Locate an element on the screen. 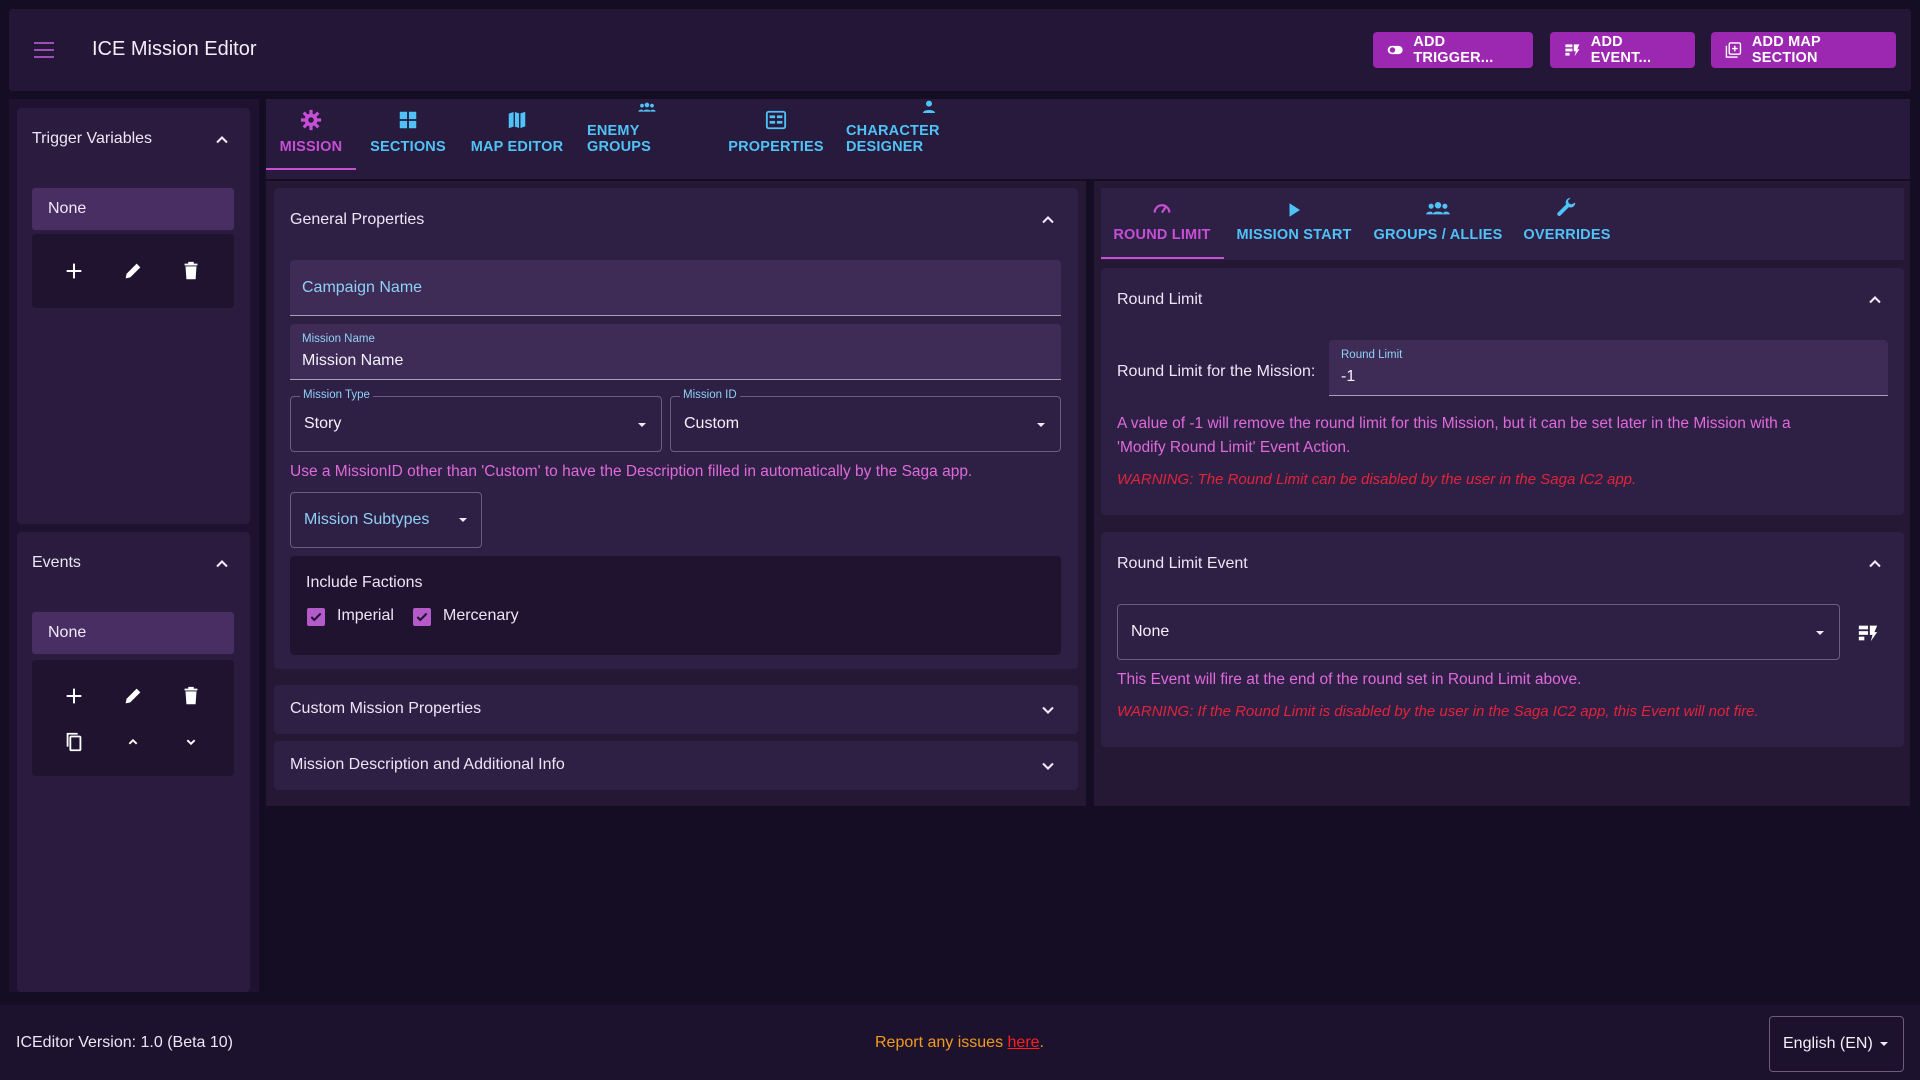 The width and height of the screenshot is (1920, 1080). tab-map-editor: MAP EDITOR is located at coordinates (517, 134).